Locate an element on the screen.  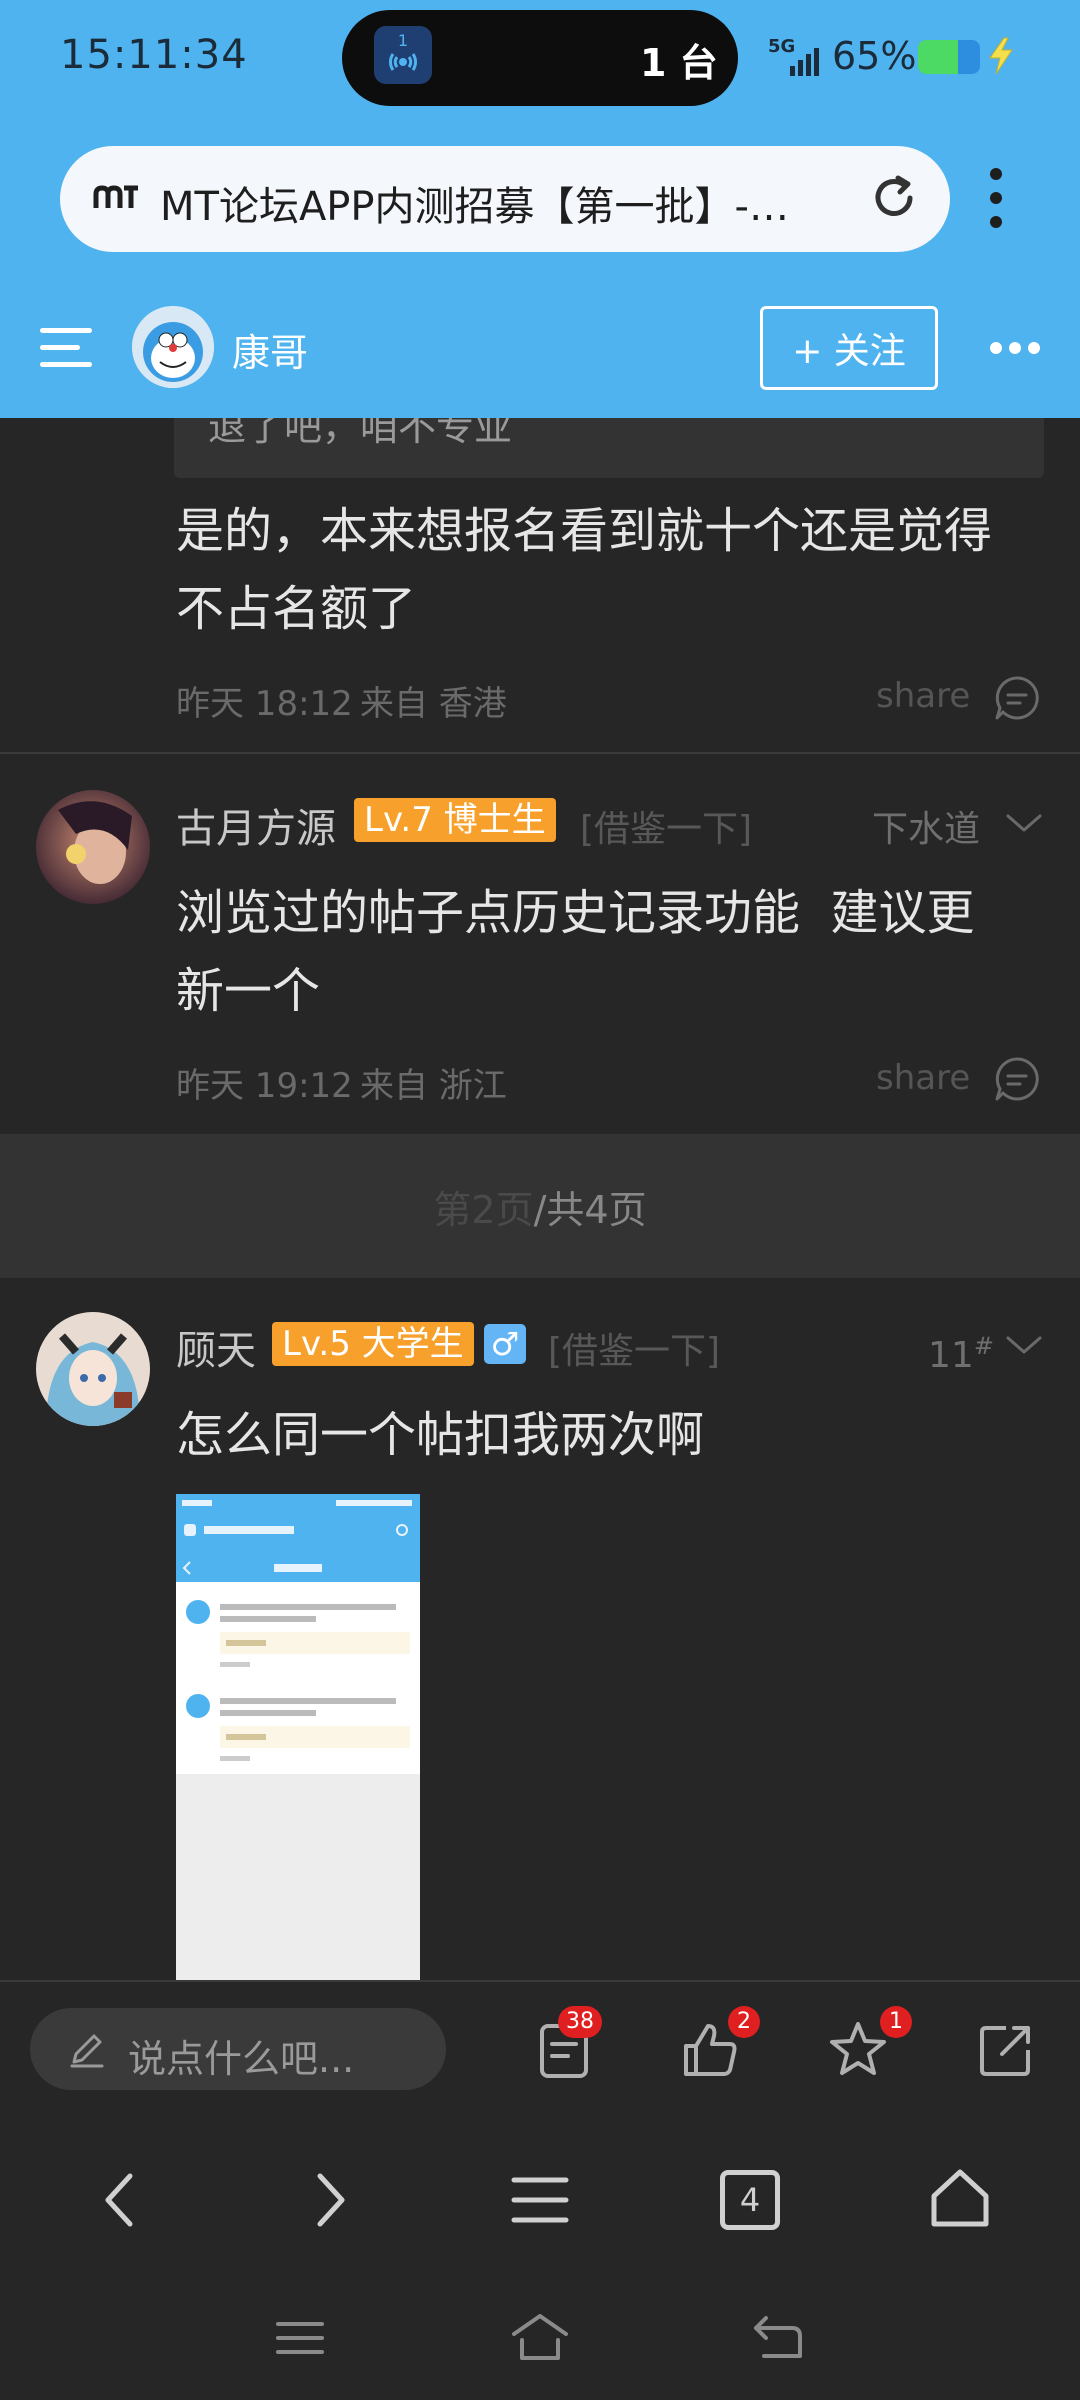
post-text: 浏览过的帖子点历史记录功能 建议更 新一个 is located at coordinates (575, 952).